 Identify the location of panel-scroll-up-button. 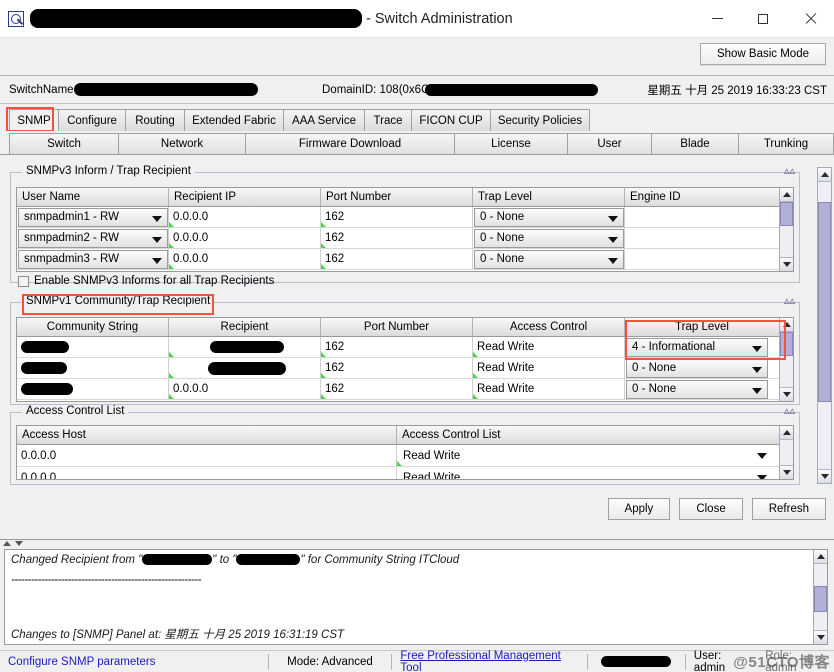
(824, 175).